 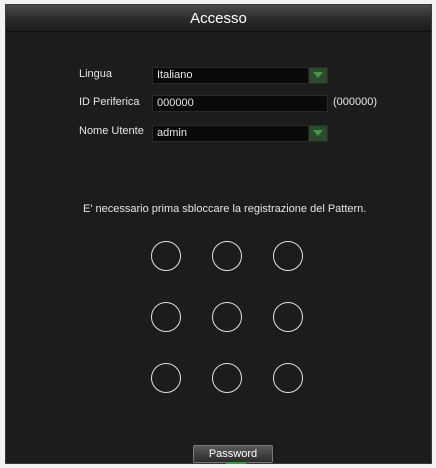 What do you see at coordinates (236, 463) in the screenshot?
I see `password-button-indicator` at bounding box center [236, 463].